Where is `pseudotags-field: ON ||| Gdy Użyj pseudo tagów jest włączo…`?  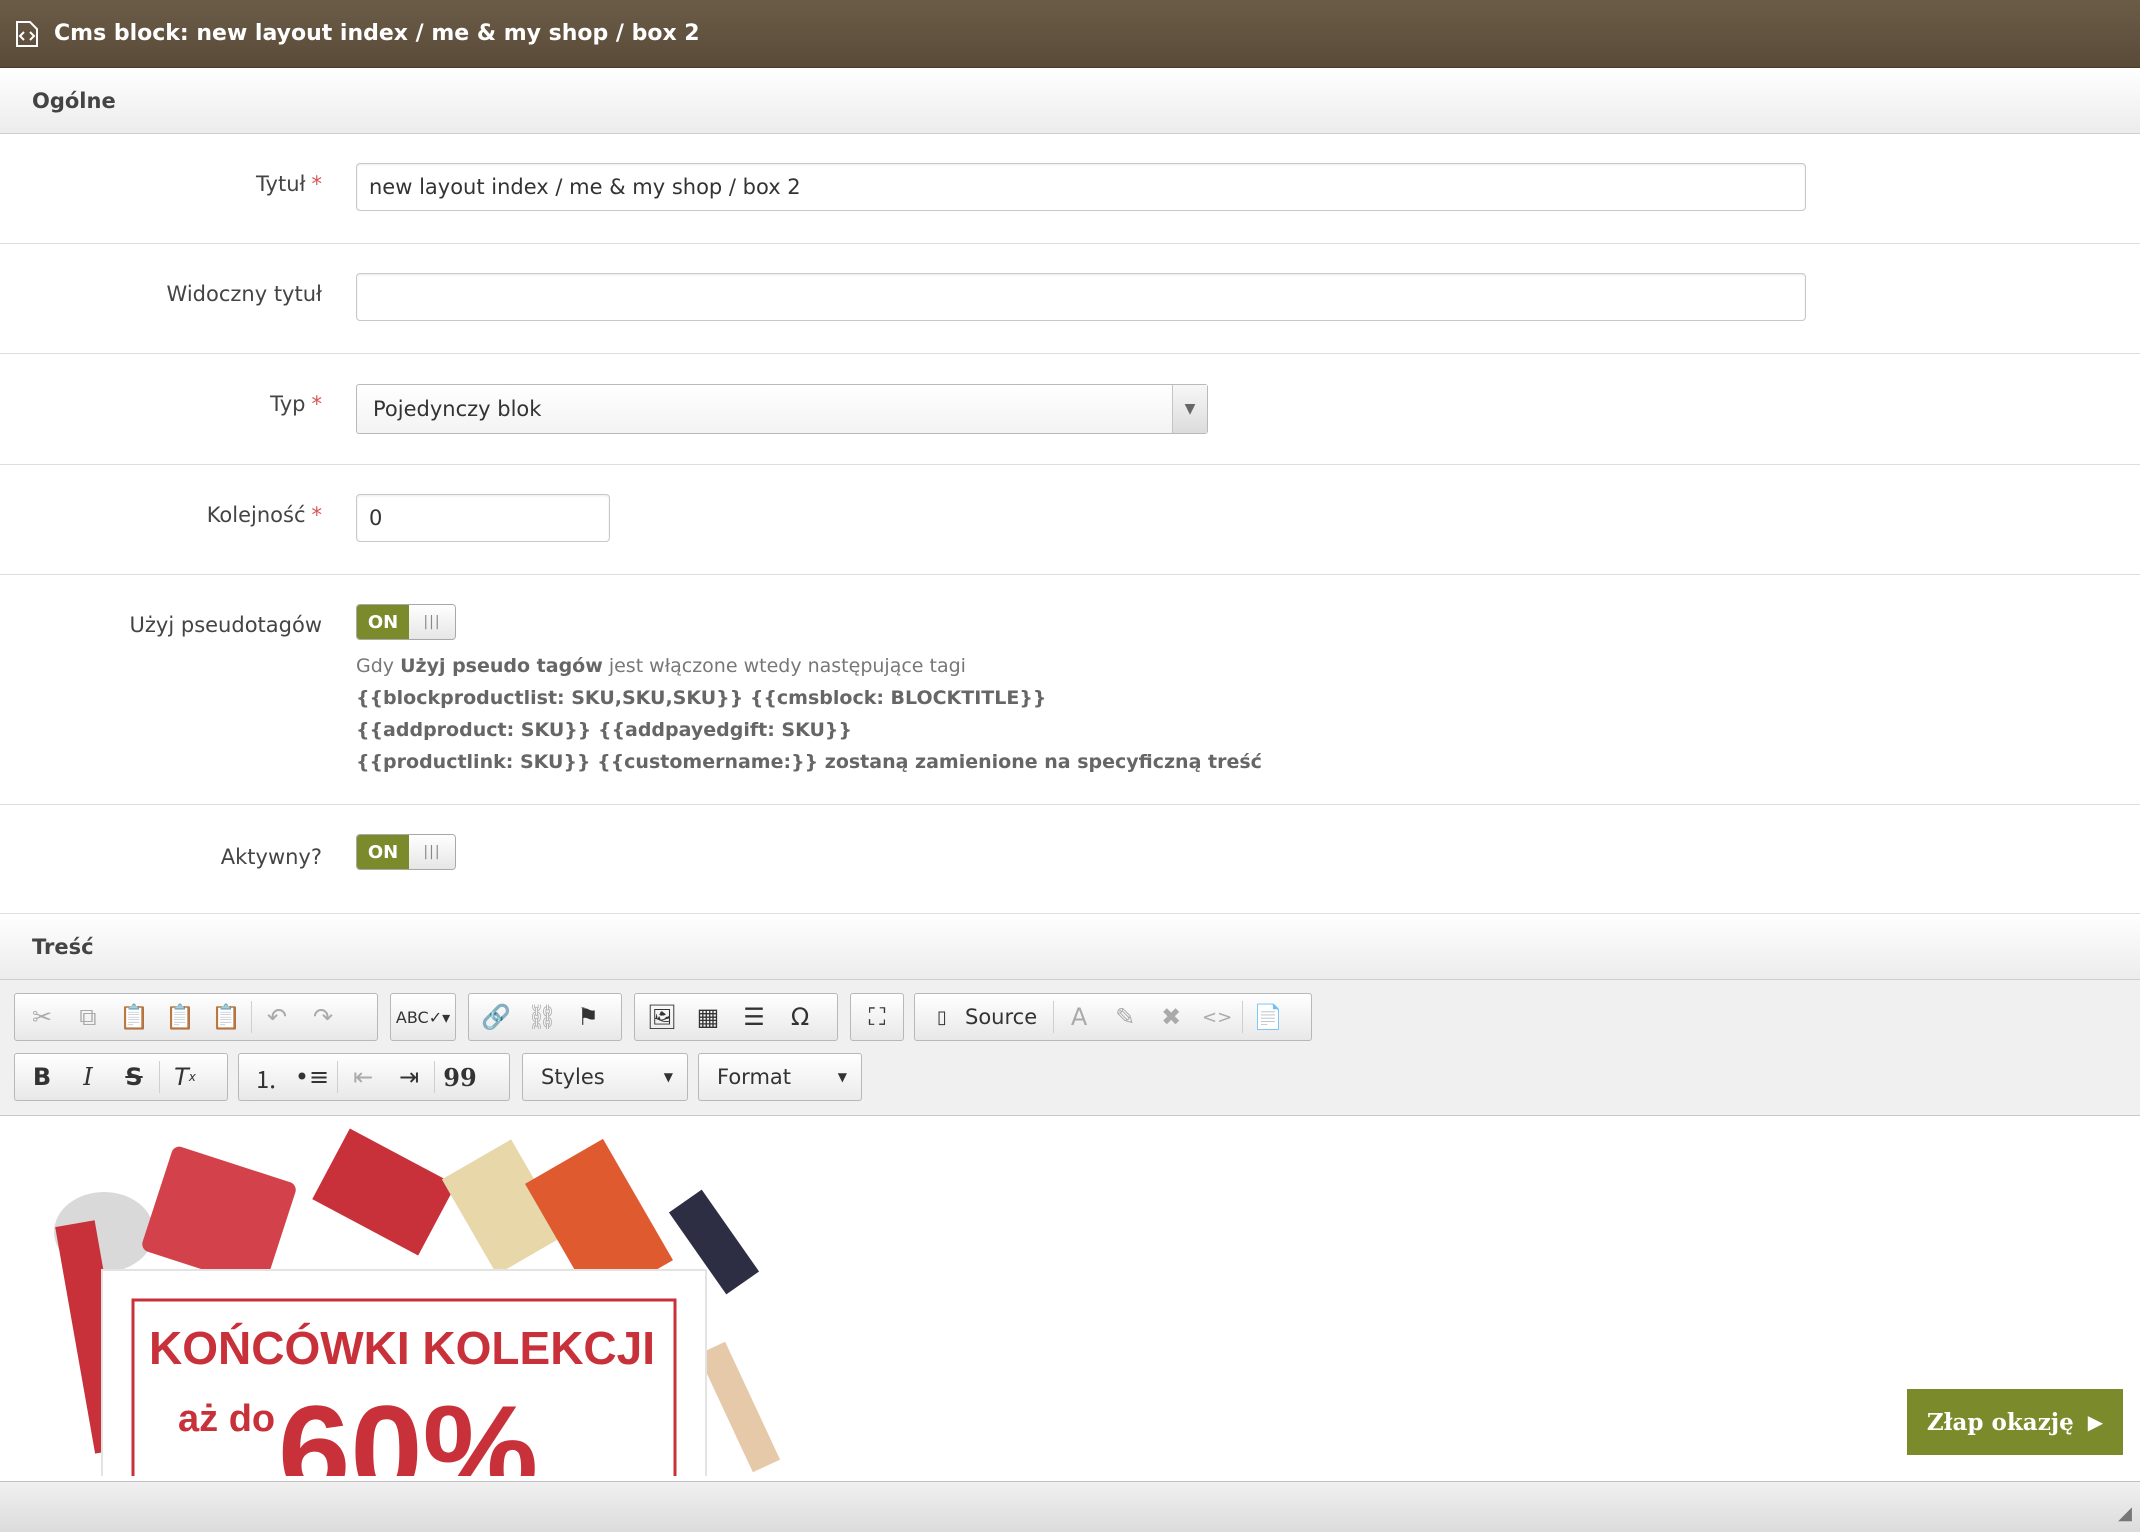
pseudotags-field: ON ||| Gdy Użyj pseudo tagów jest włączo… is located at coordinates (809, 691).